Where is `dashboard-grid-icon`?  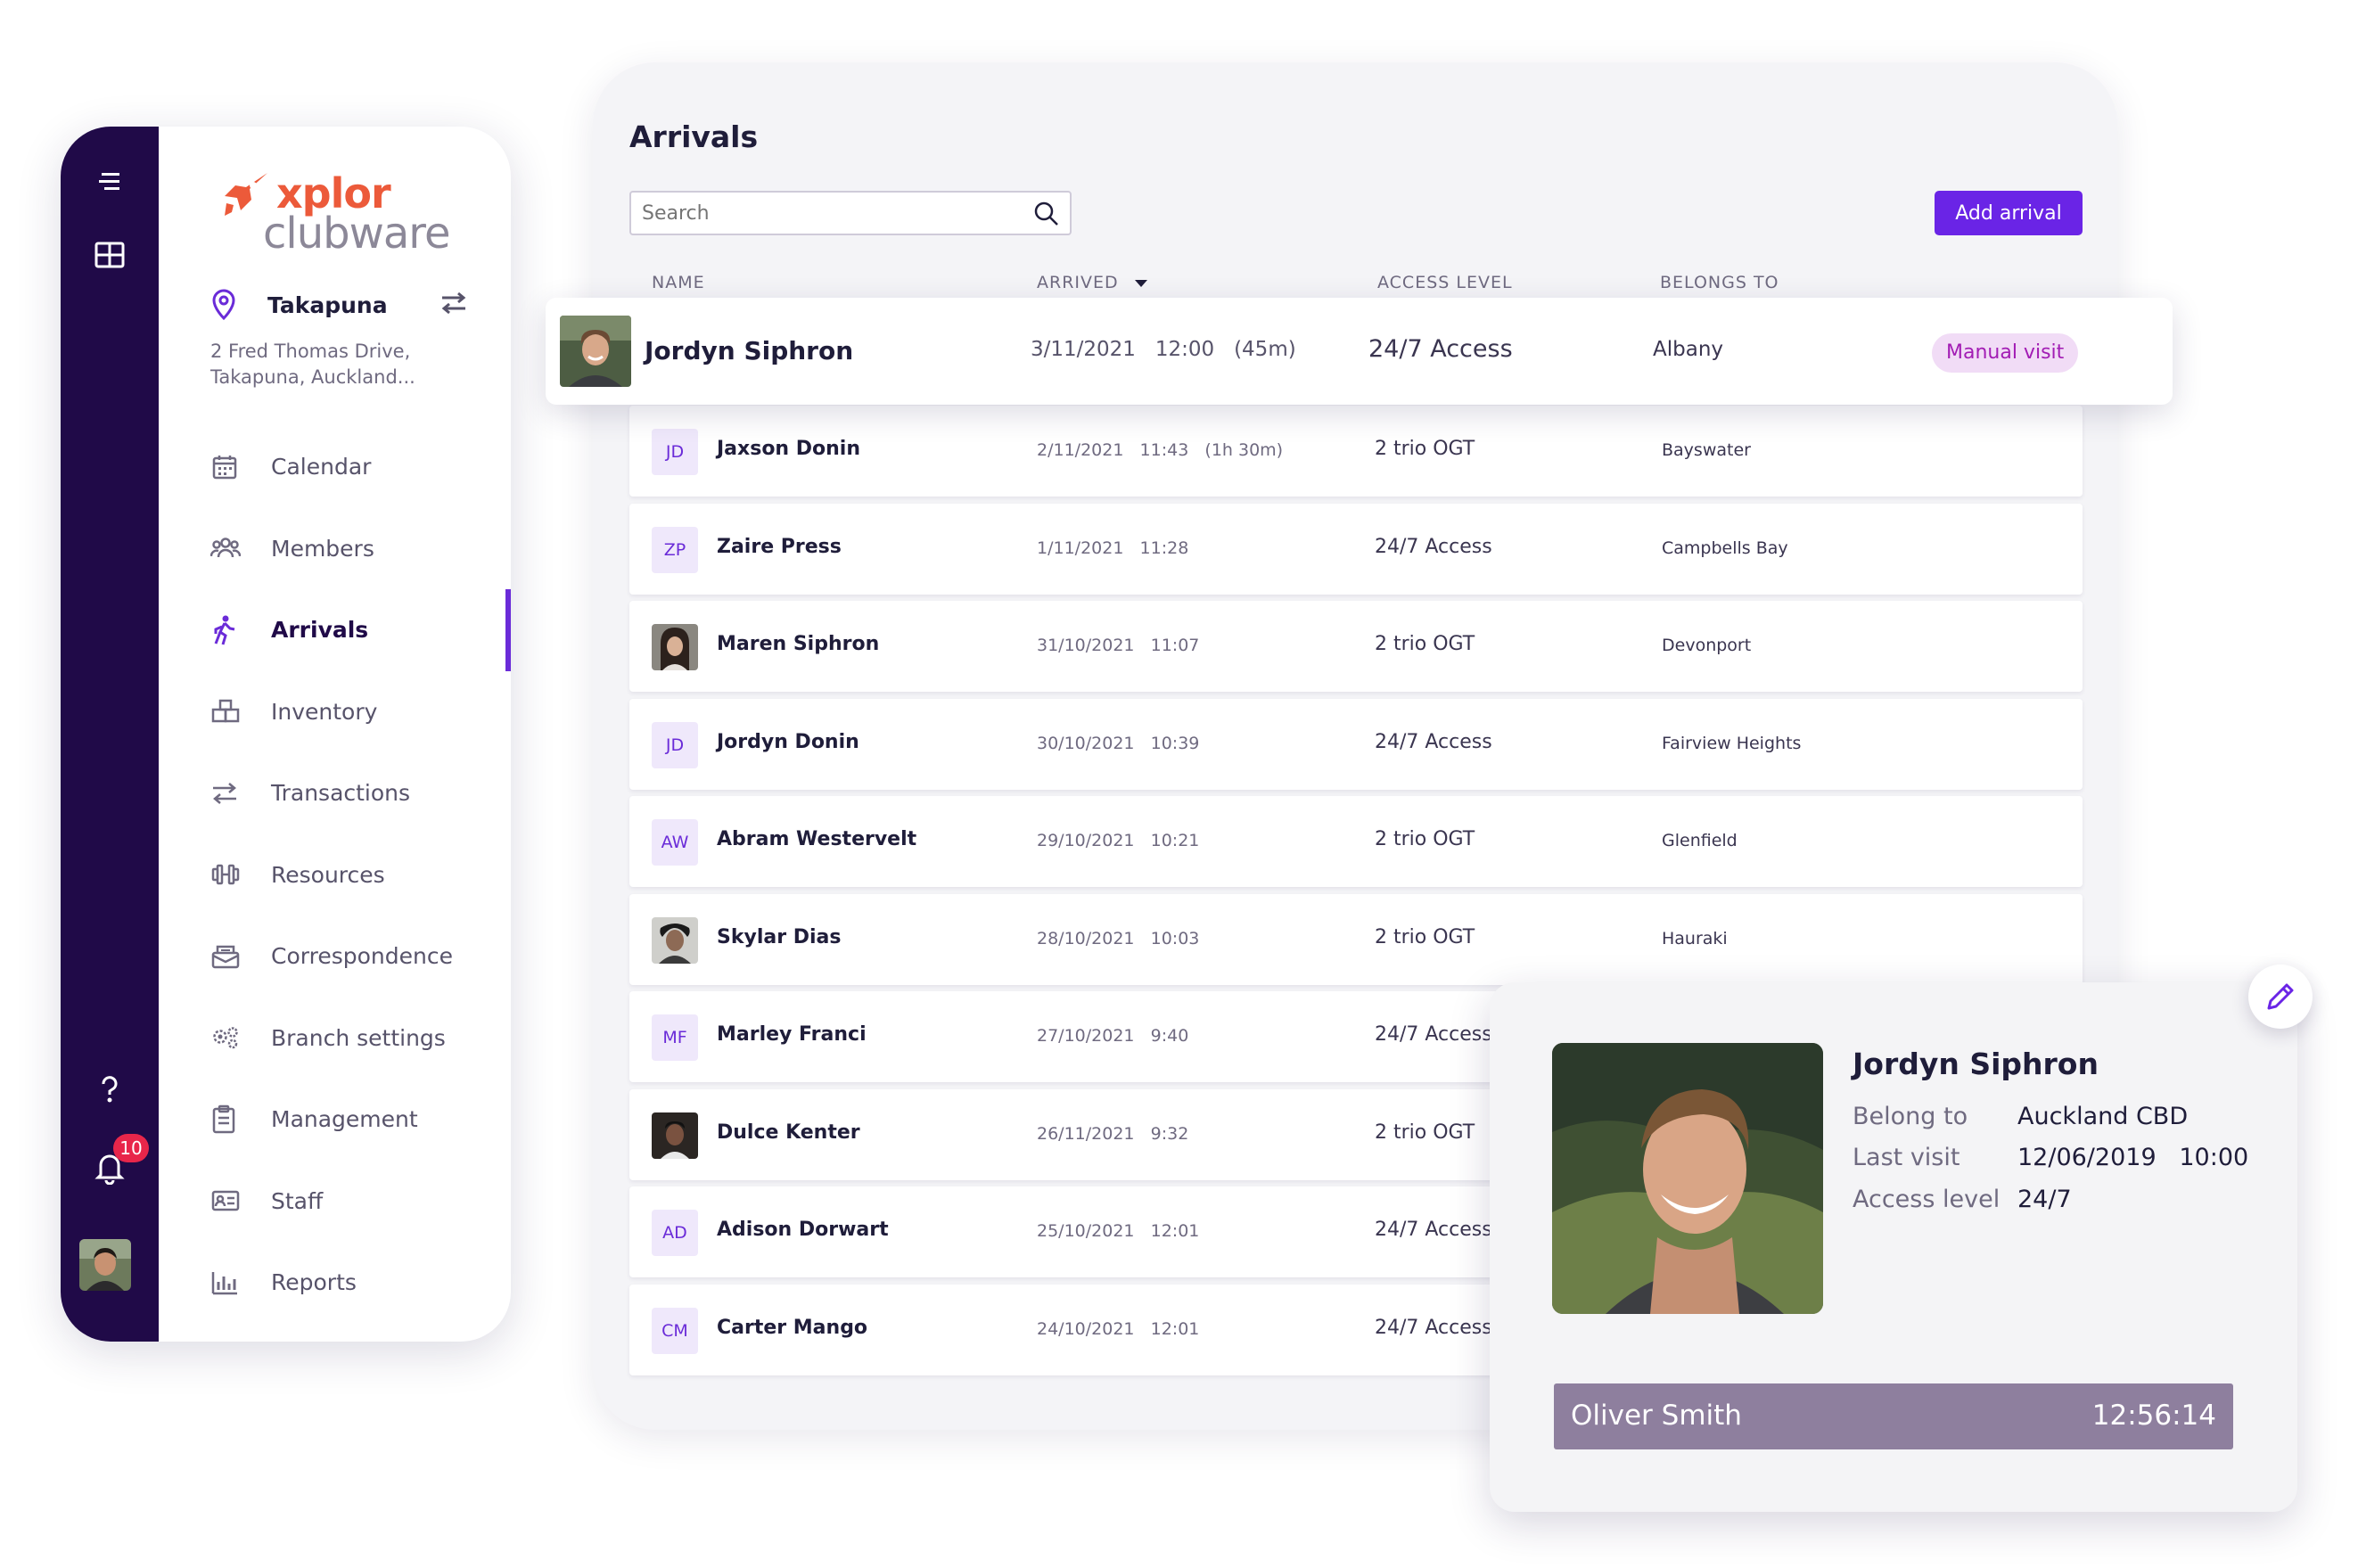
dashboard-grid-icon is located at coordinates (110, 255).